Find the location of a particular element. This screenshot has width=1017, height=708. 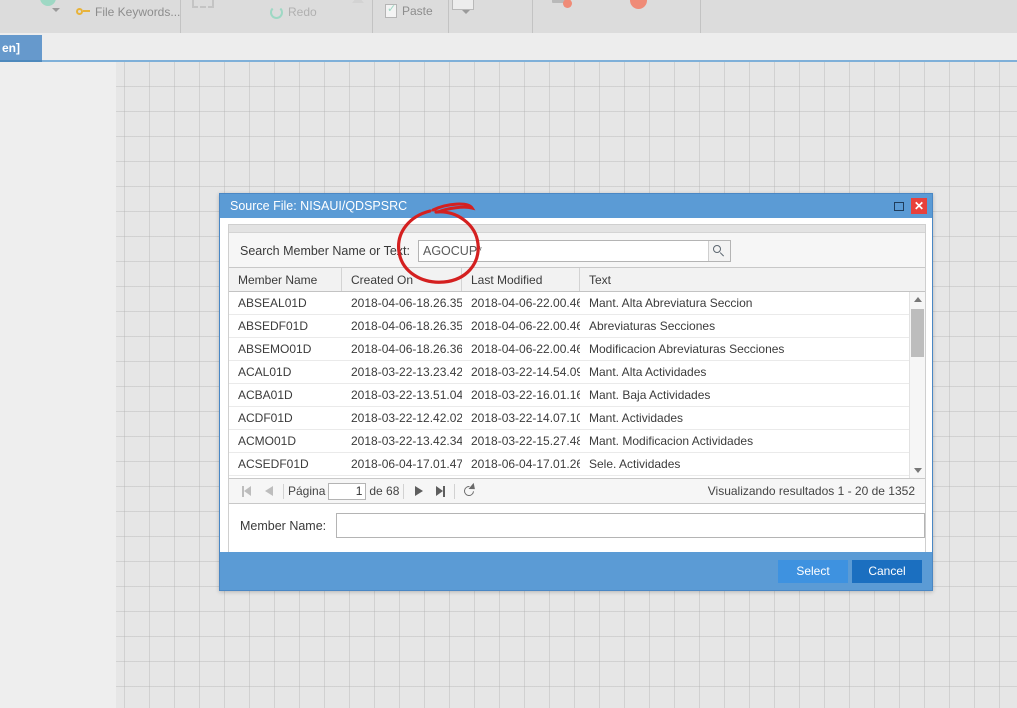

ribbon-toolbar: File Keywords... Redo Paste is located at coordinates (508, 16).